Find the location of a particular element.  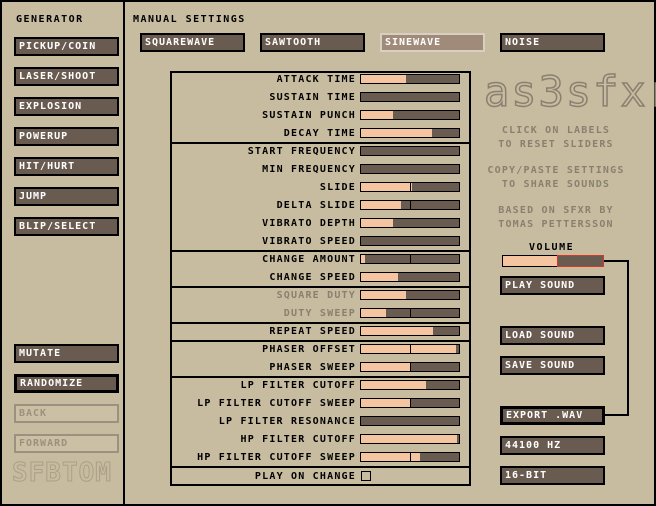

back-button: BACK is located at coordinates (66, 413).